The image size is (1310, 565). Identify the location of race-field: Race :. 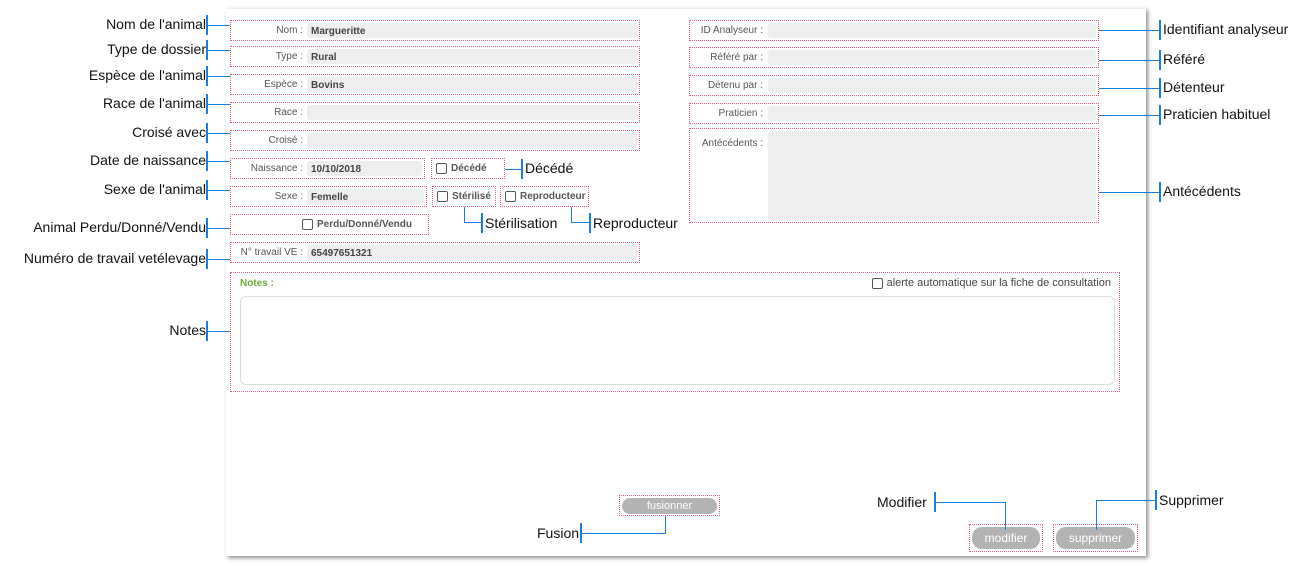
(435, 112).